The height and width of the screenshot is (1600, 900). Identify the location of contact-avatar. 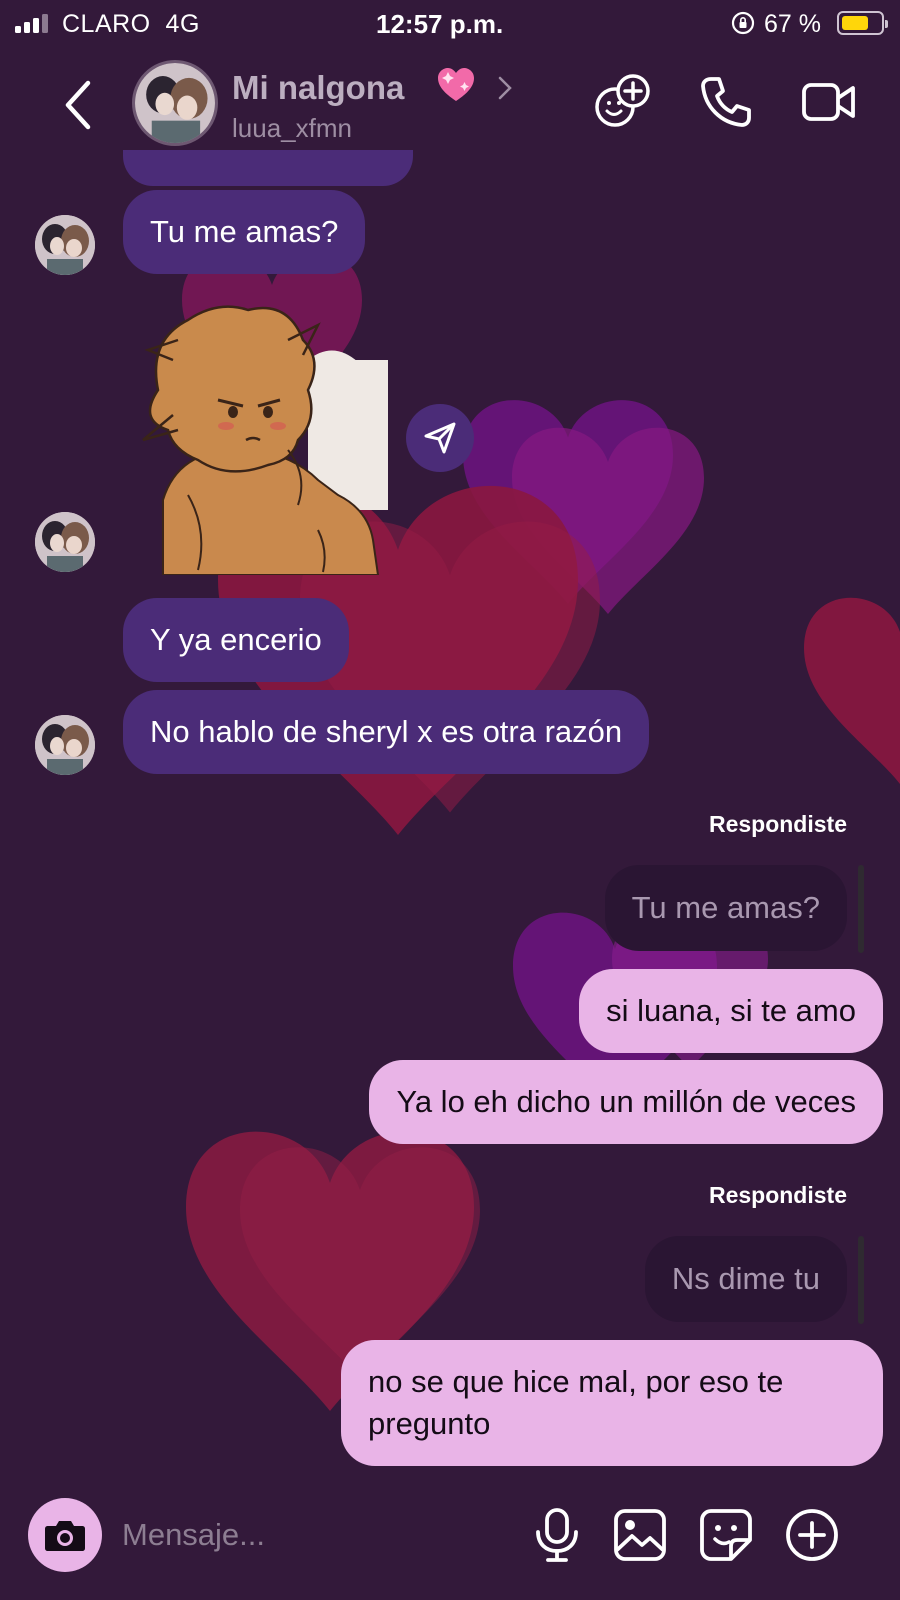
(175, 103).